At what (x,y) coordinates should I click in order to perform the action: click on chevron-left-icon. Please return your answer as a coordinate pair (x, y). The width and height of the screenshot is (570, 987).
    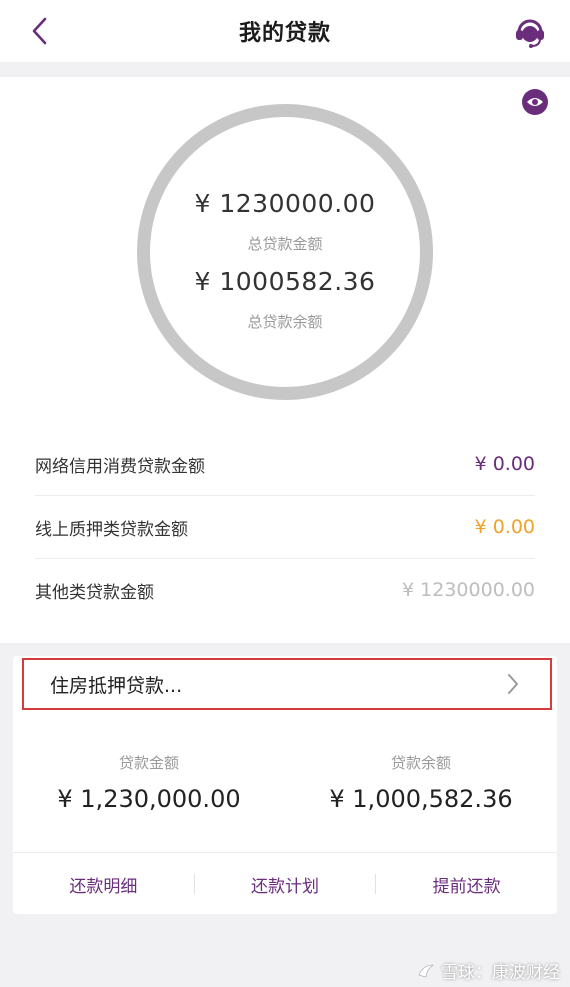
    Looking at the image, I should click on (39, 31).